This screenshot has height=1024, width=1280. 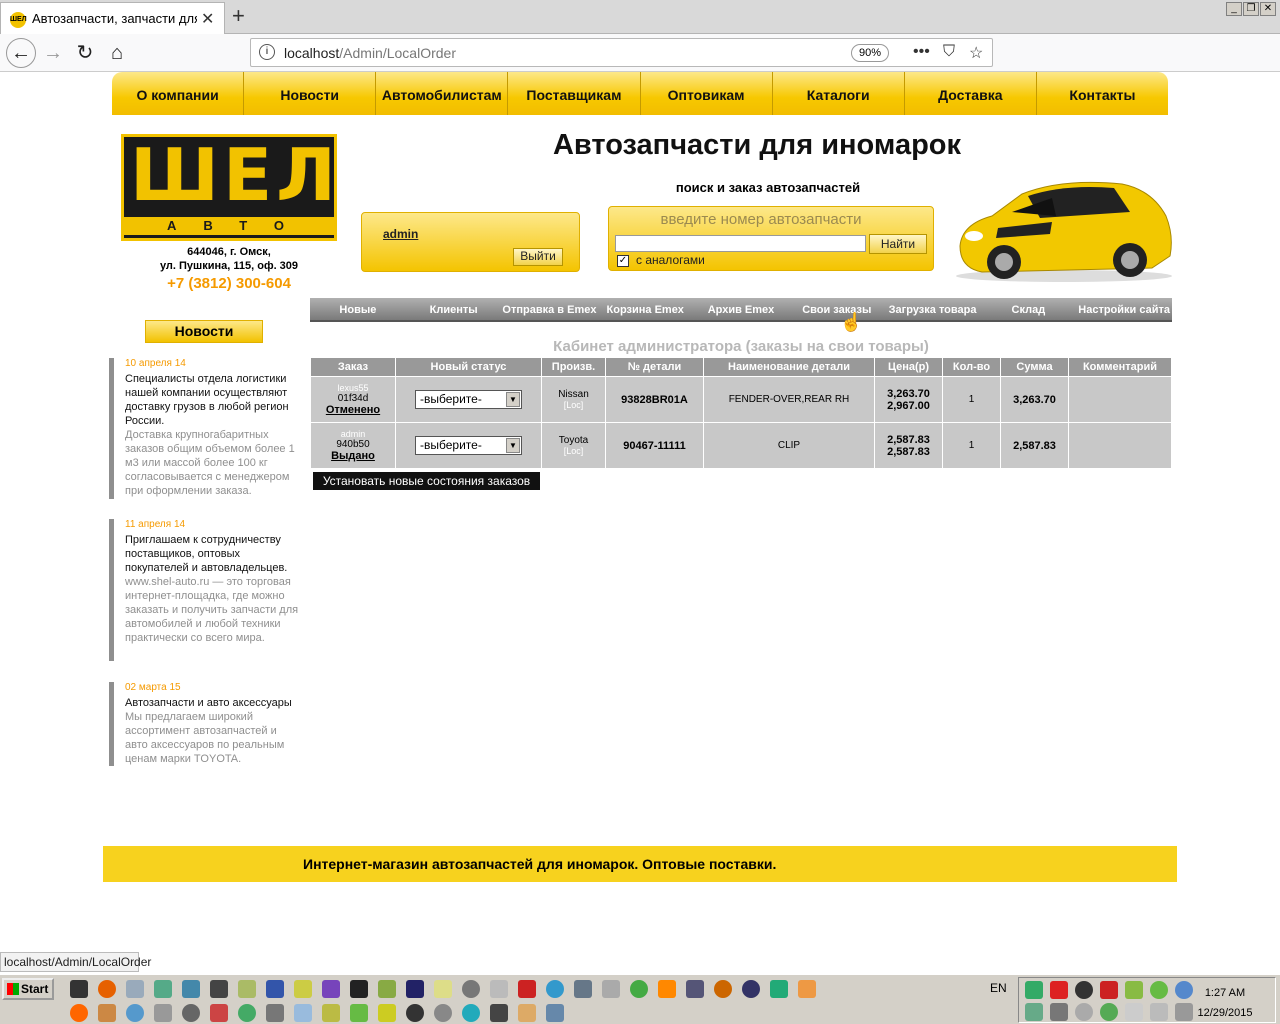 I want to click on top-menu-item: Каталоги, so click(x=839, y=93).